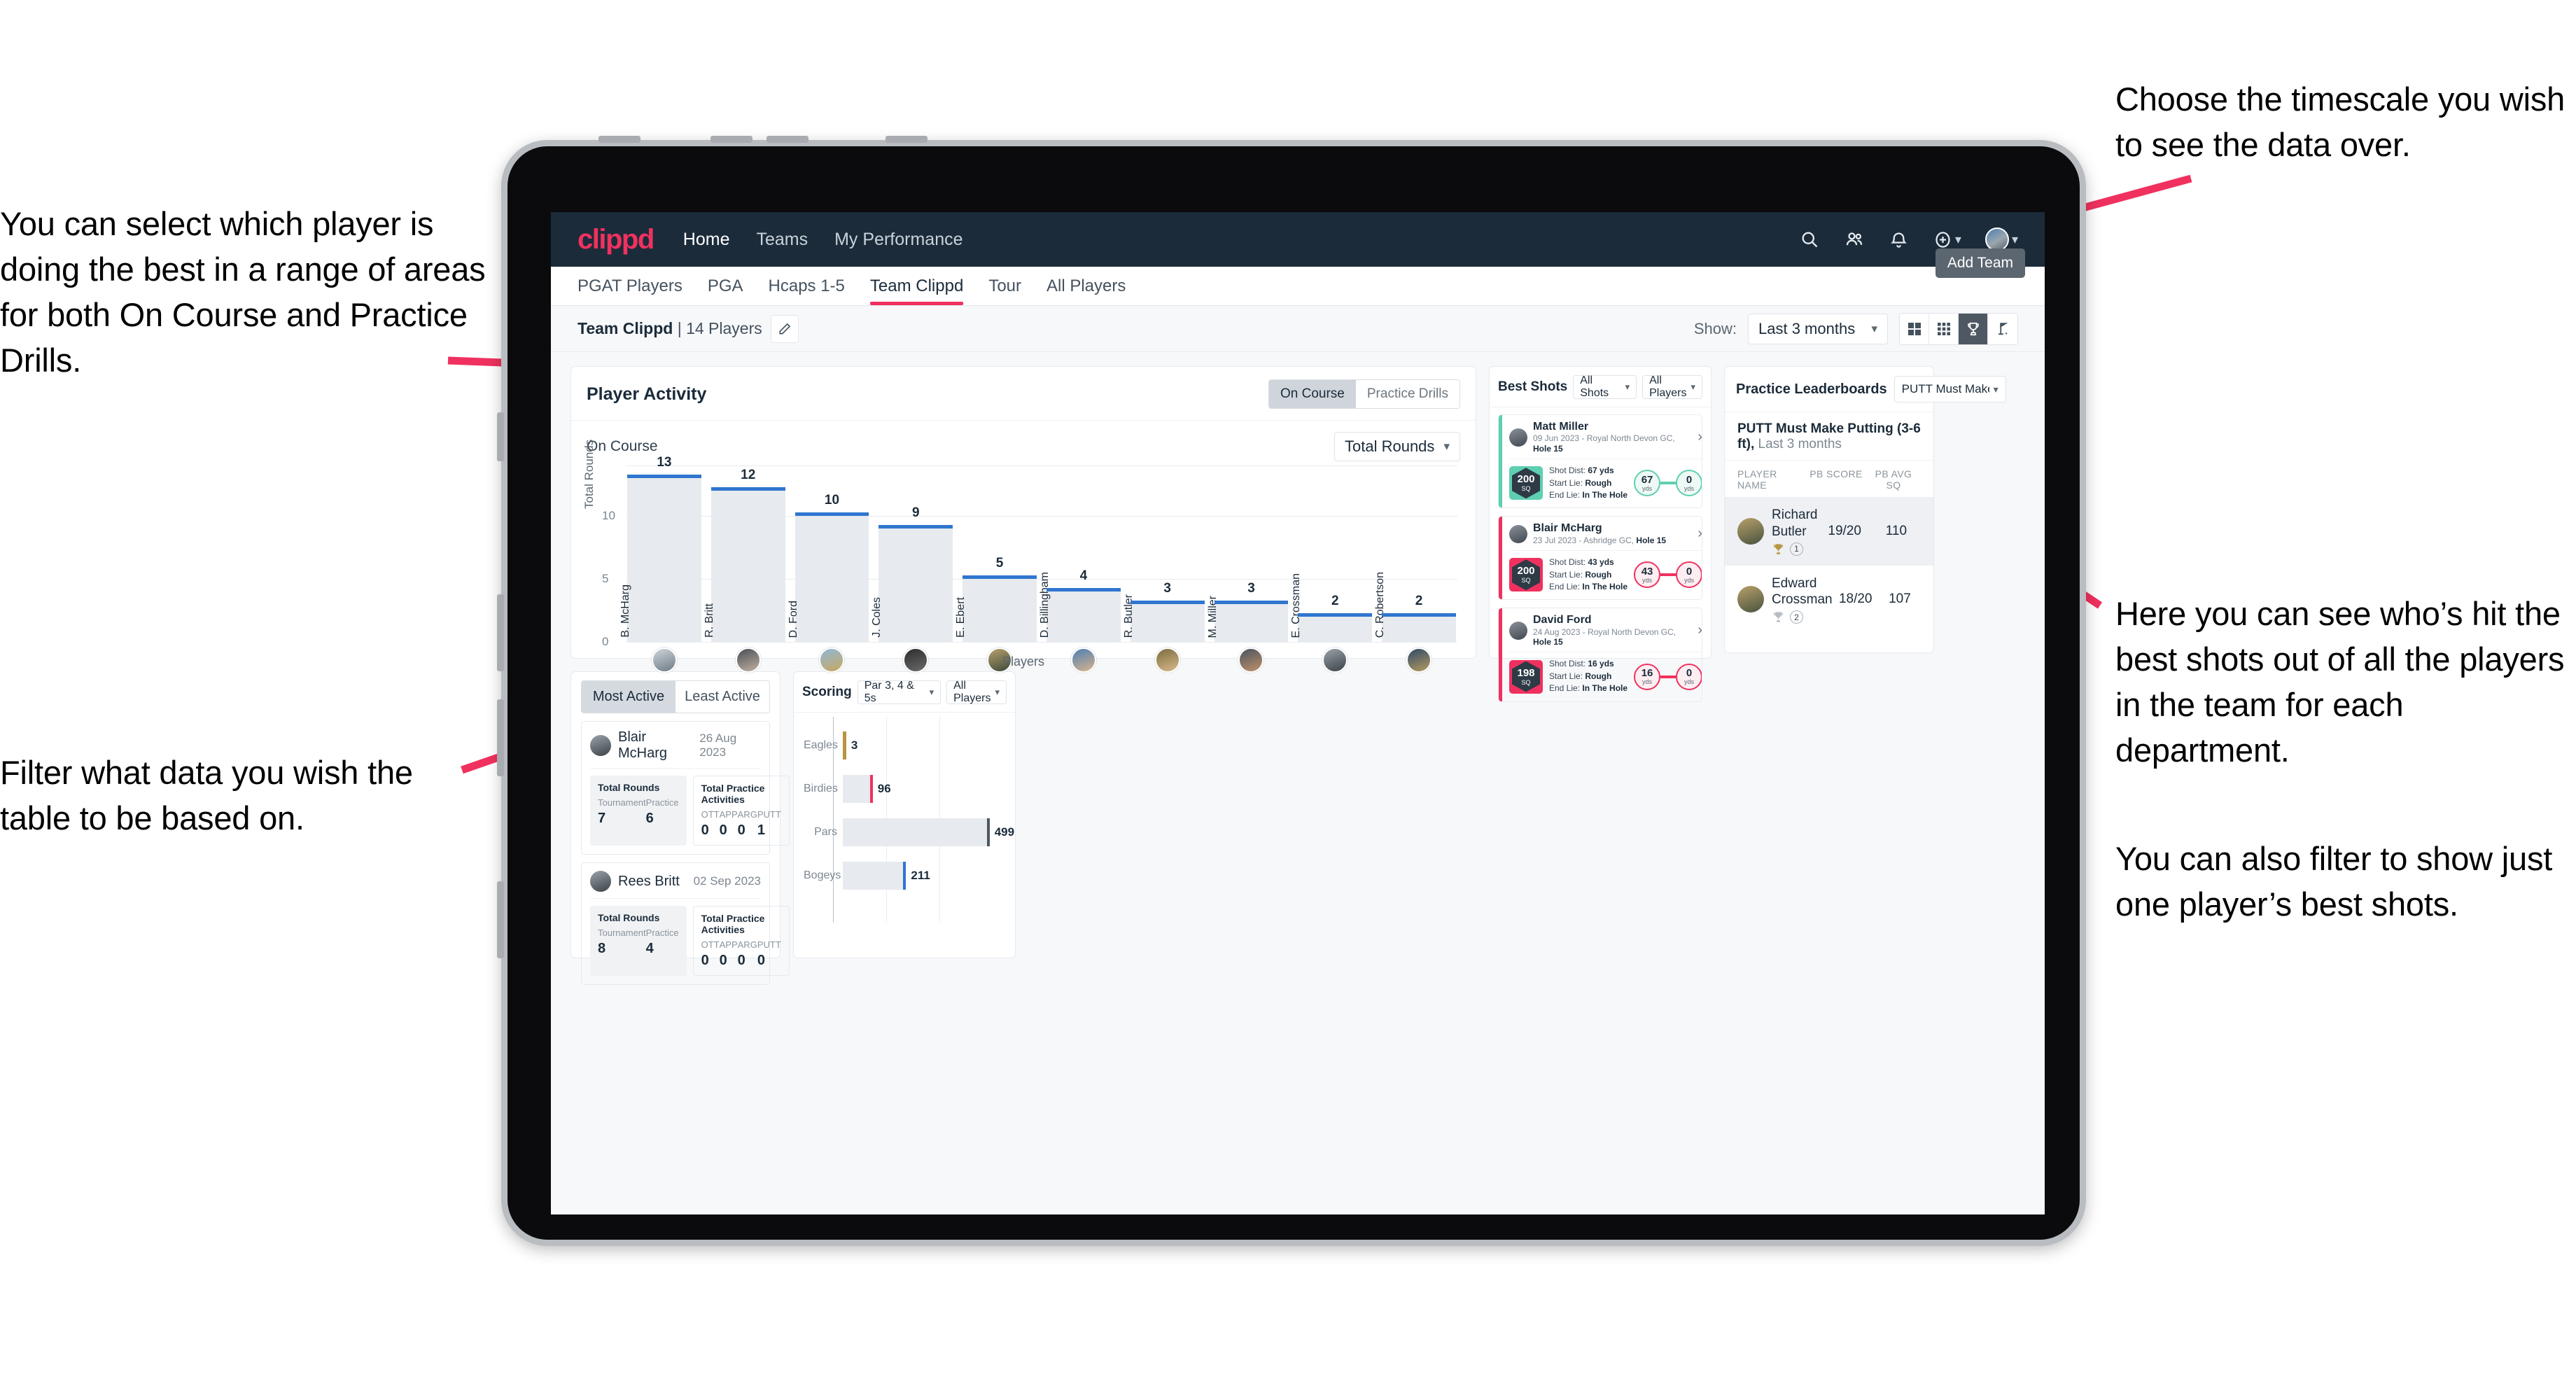 This screenshot has height=1386, width=2576. Describe the element at coordinates (1818, 328) in the screenshot. I see `timescale-select: Last 3 months ▾` at that location.